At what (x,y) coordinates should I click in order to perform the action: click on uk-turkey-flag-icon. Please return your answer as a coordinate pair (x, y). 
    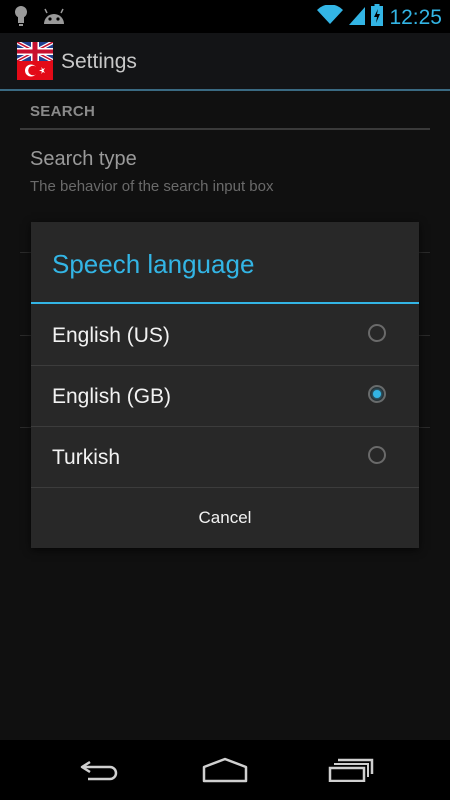
    Looking at the image, I should click on (35, 60).